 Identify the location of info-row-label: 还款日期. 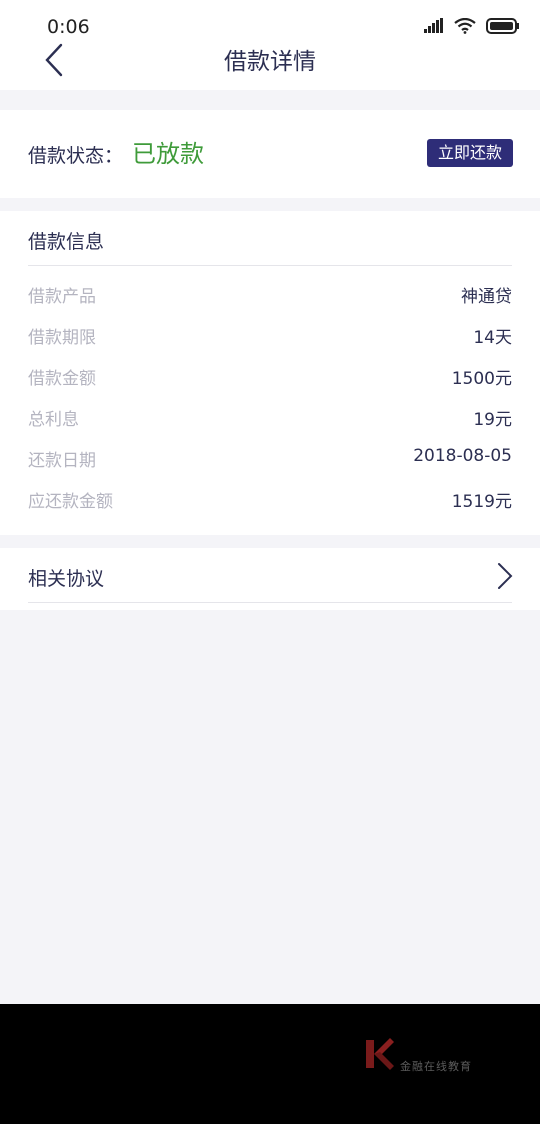
(62, 461).